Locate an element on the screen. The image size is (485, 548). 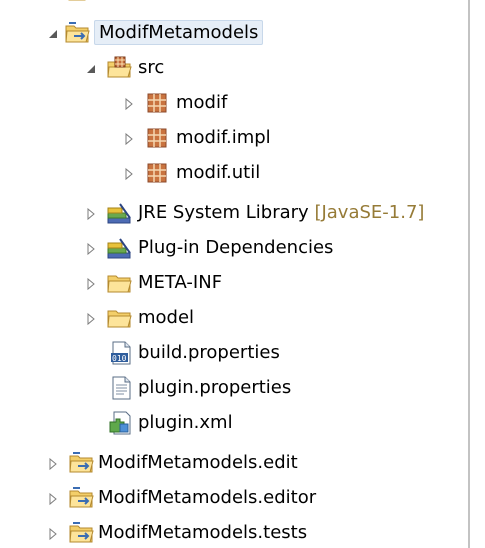
plugin-xml-icon is located at coordinates (120, 423).